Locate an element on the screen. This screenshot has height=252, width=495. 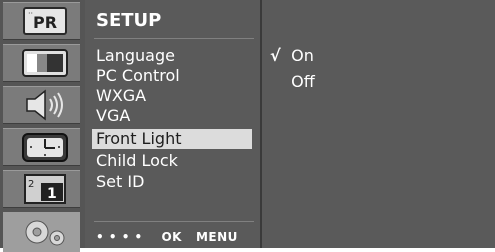
category-picture is located at coordinates (41, 63).